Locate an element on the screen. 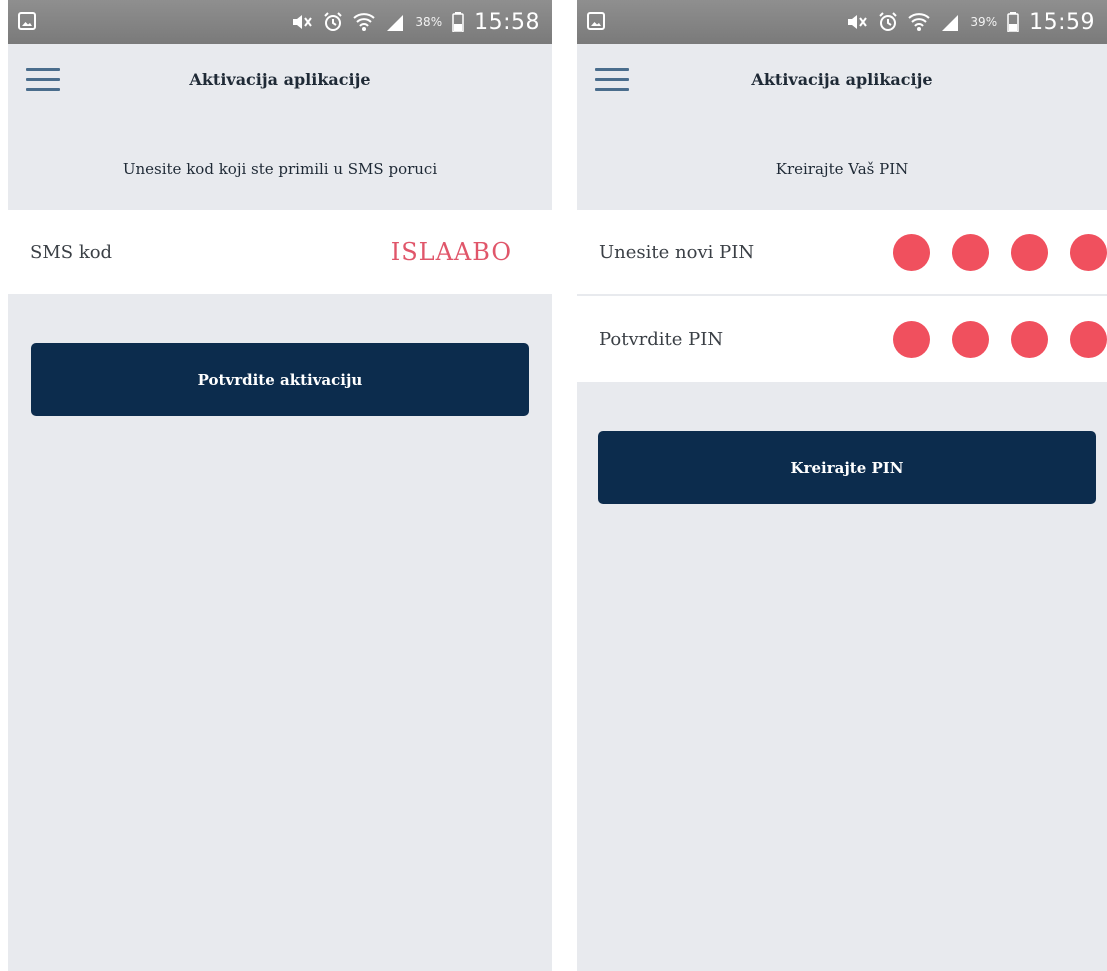 This screenshot has height=971, width=1107. instruction-text: Kreirajte Vaš PIN is located at coordinates (842, 169).